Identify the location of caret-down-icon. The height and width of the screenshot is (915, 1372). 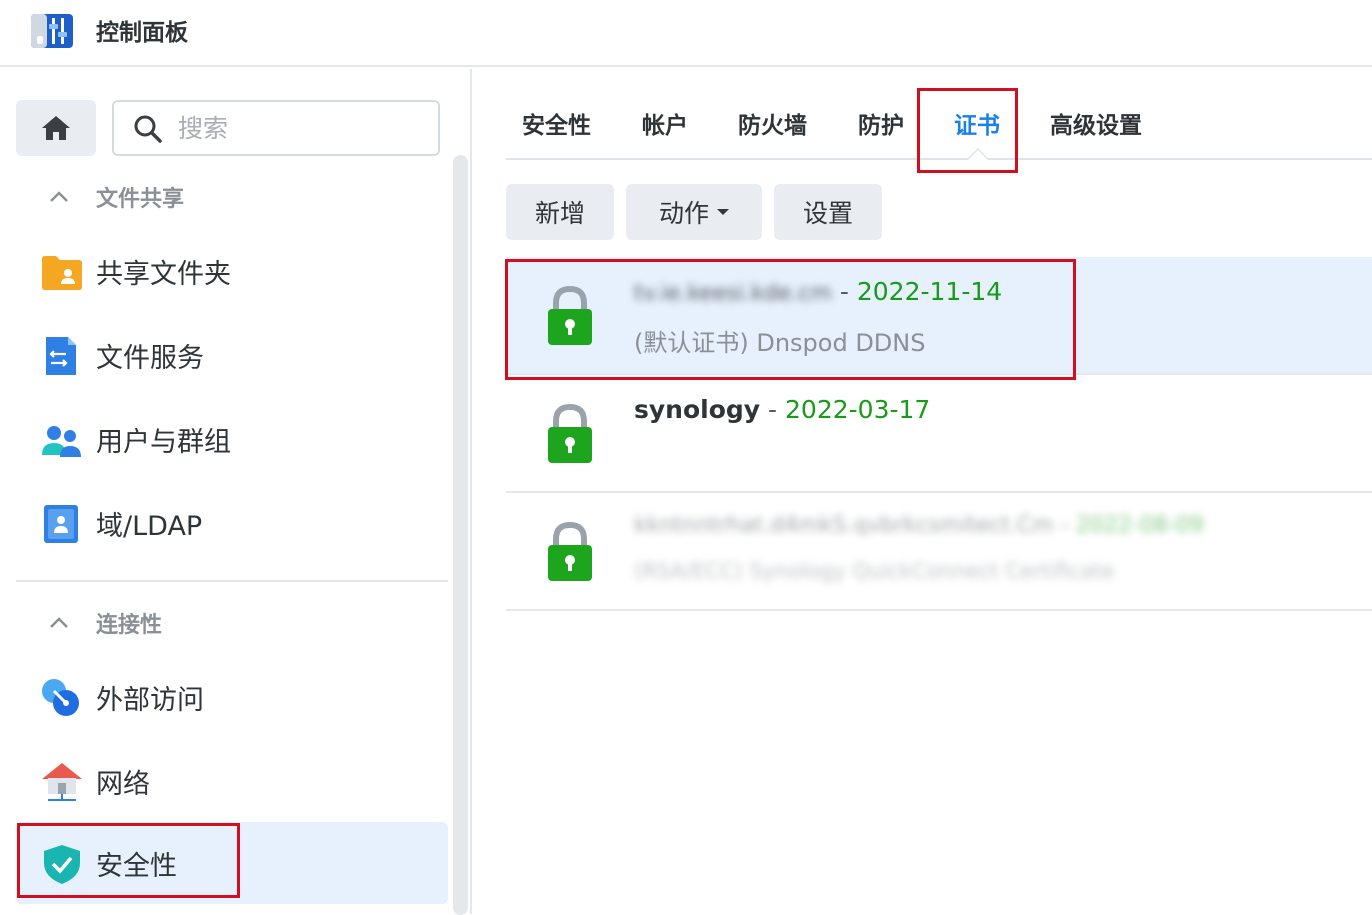
(723, 212).